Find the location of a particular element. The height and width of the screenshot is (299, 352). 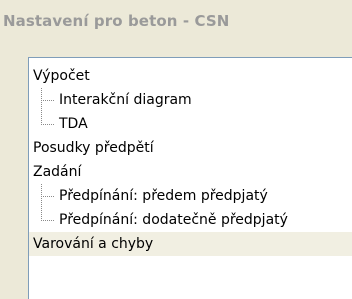

tree-item-zadani: Zadání is located at coordinates (57, 172).